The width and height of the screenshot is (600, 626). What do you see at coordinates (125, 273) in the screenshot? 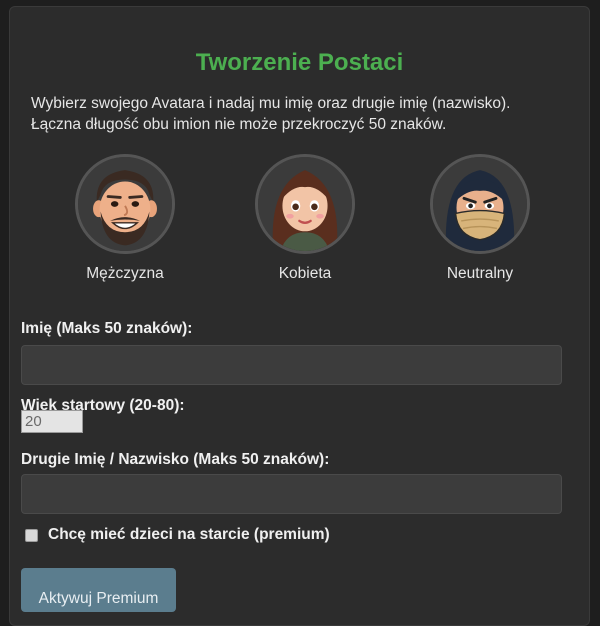
I see `avatar-label-male: Mężczyzna` at bounding box center [125, 273].